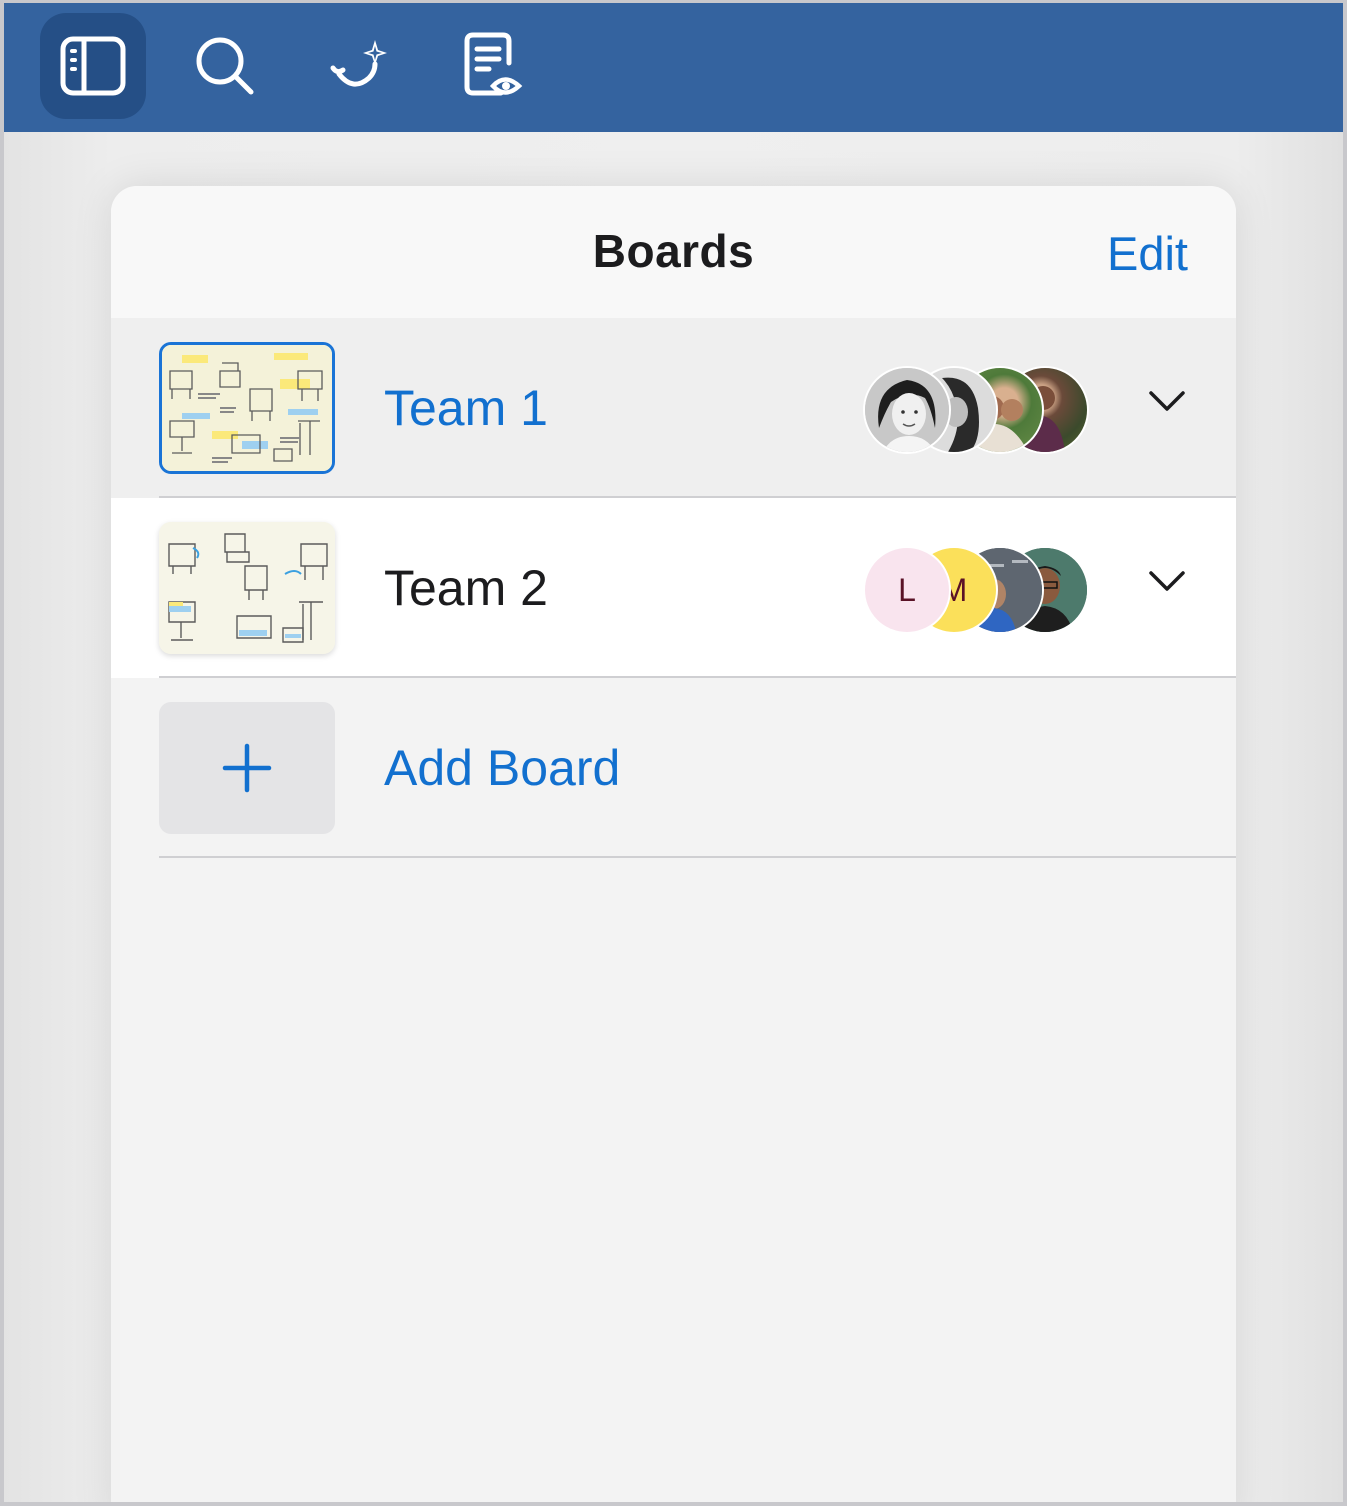  I want to click on sidebar-icon, so click(93, 66).